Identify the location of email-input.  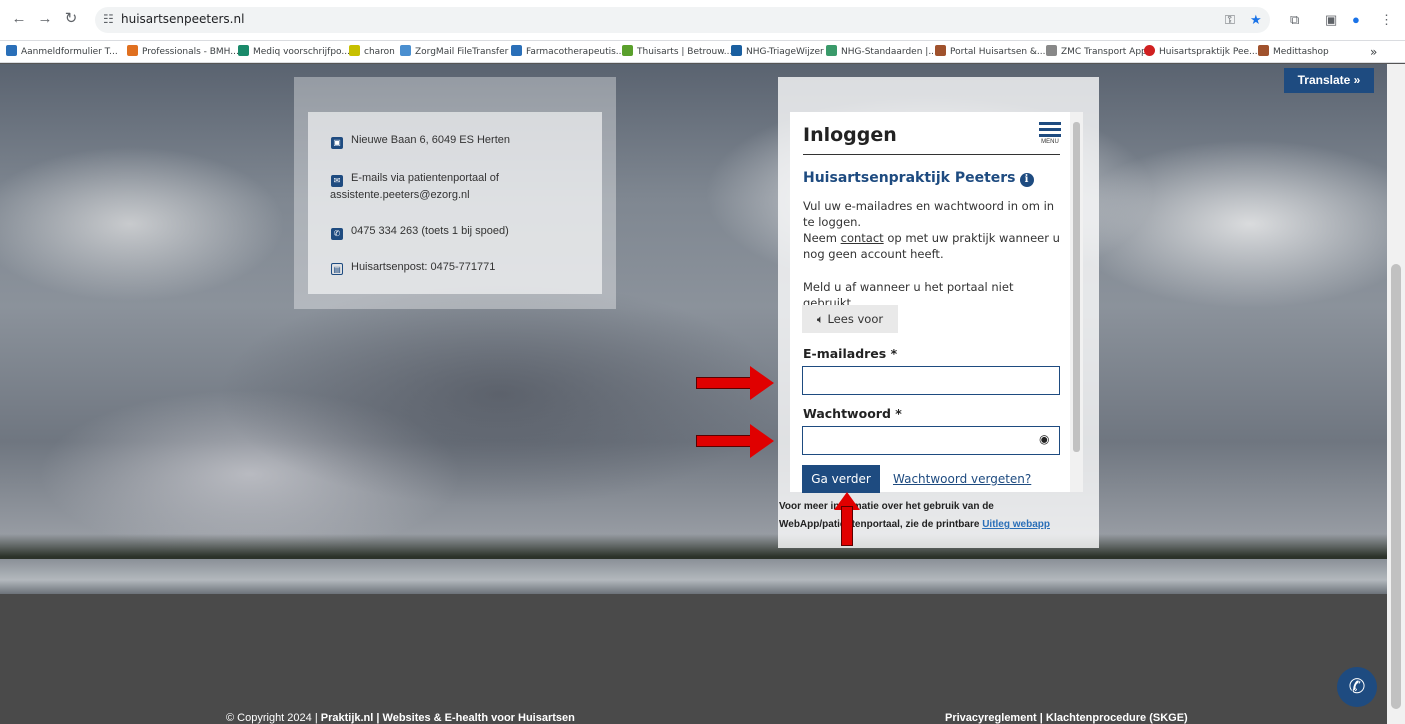
(931, 380).